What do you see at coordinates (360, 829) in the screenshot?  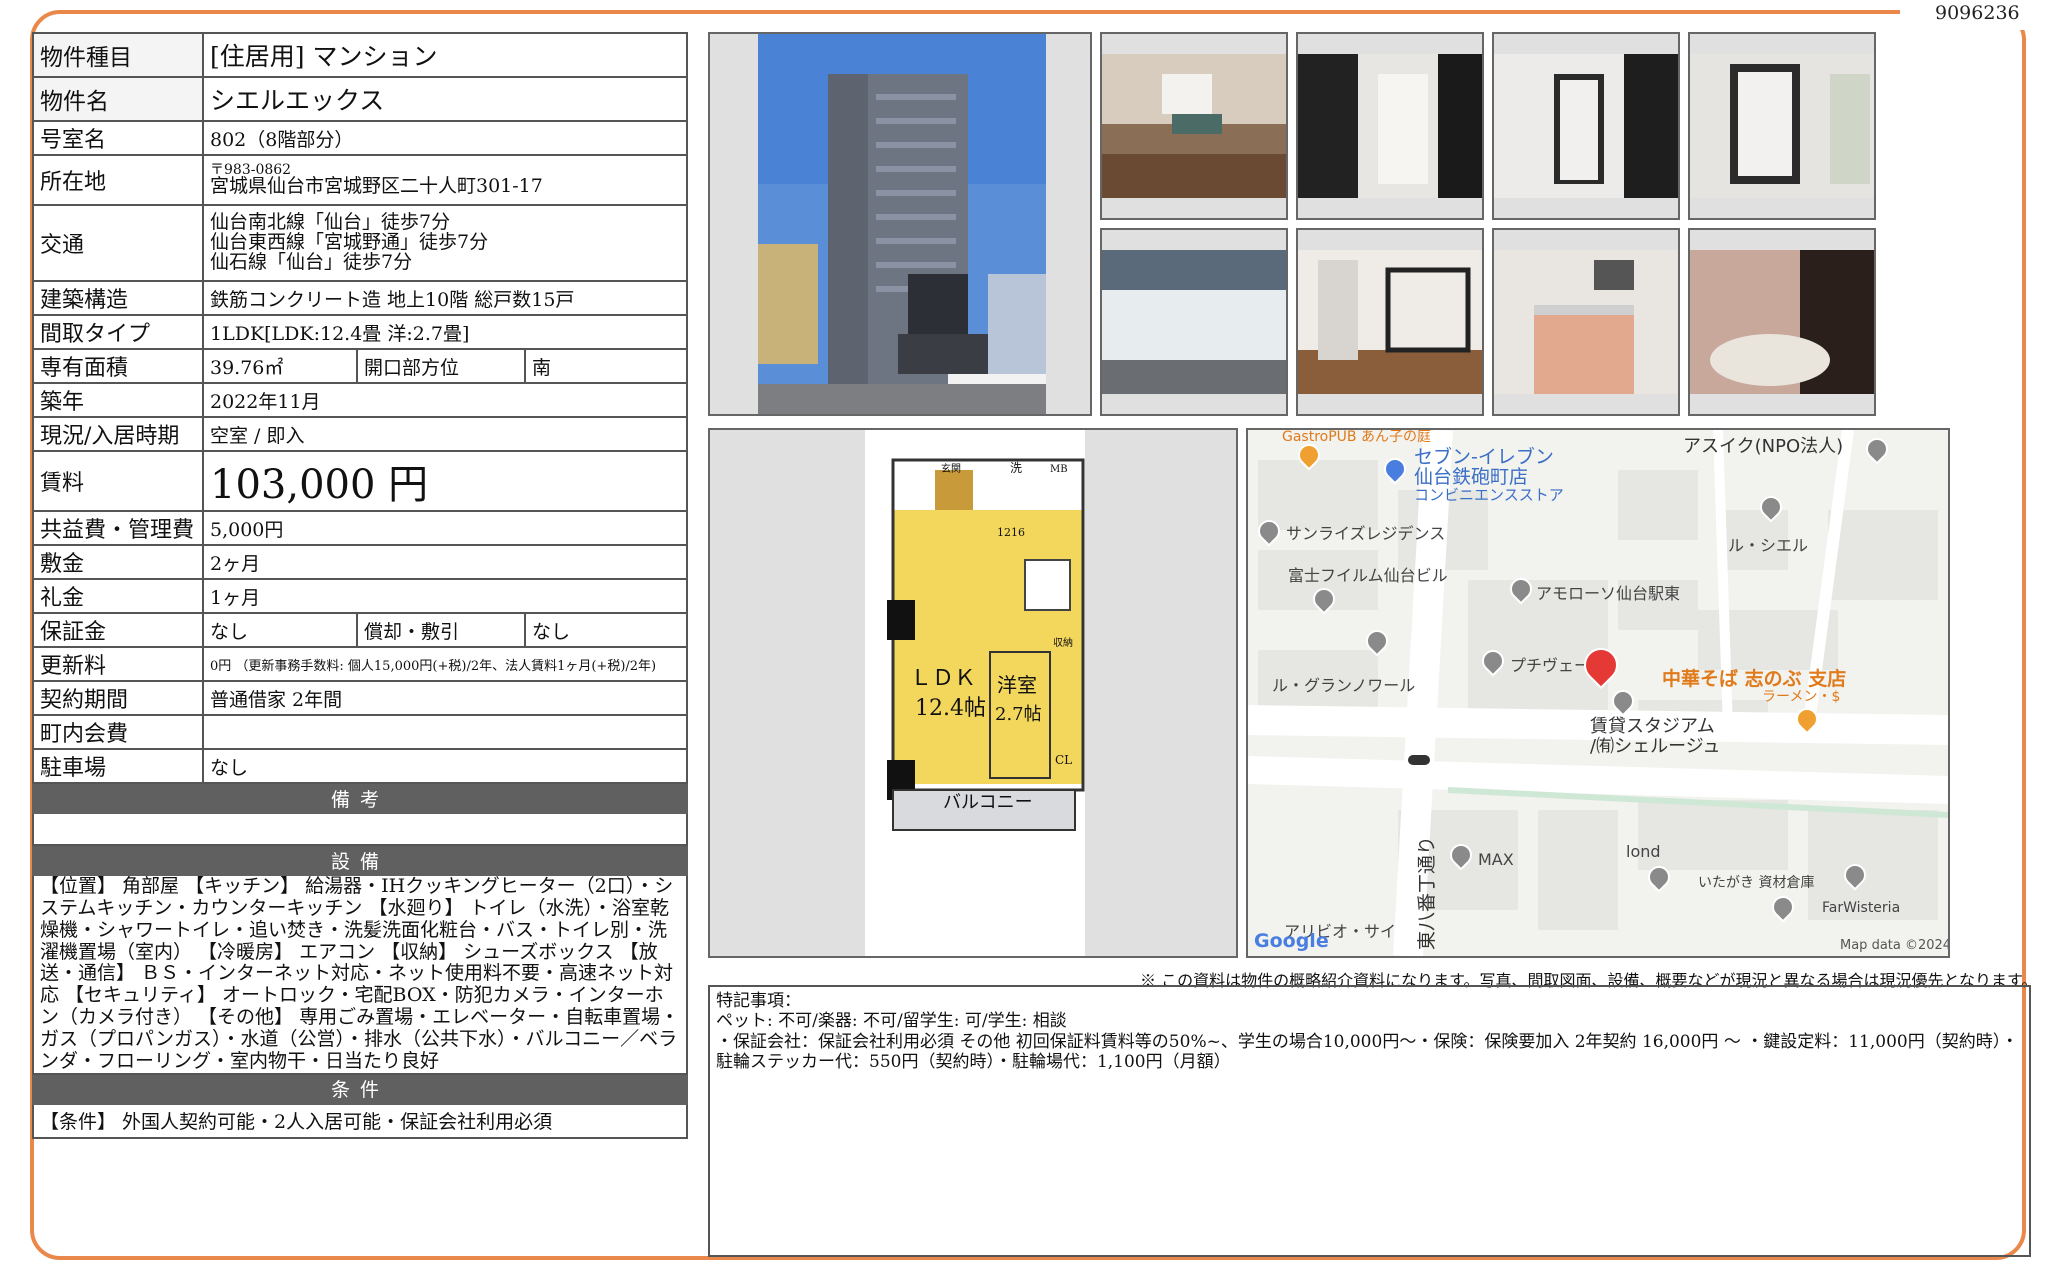 I see `remarks-value` at bounding box center [360, 829].